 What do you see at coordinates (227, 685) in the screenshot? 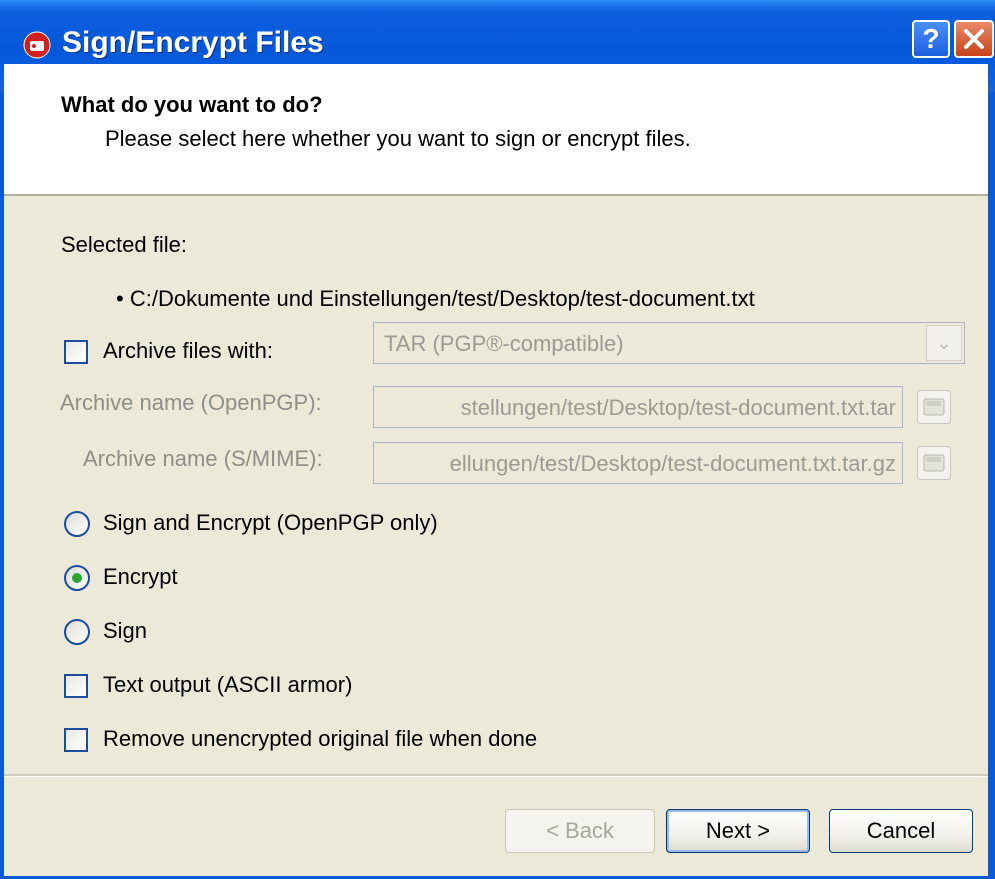
I see `ascii-armor-label: Text output (ASCII armor)` at bounding box center [227, 685].